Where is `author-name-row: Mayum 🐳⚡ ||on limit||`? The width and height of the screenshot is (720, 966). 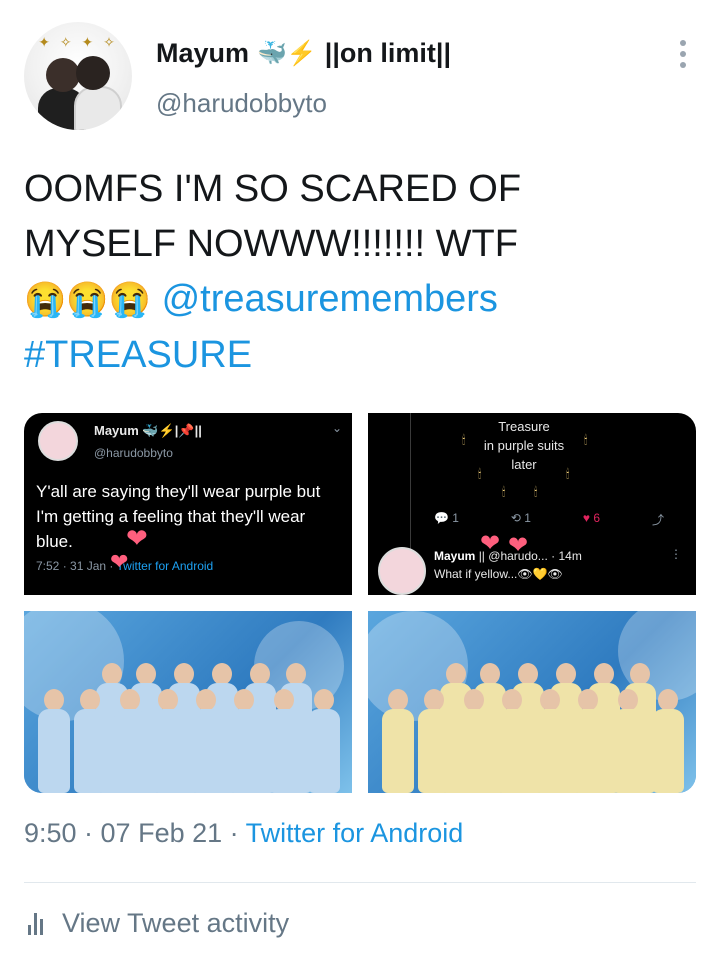
author-name-row: Mayum 🐳⚡ ||on limit|| is located at coordinates (303, 53).